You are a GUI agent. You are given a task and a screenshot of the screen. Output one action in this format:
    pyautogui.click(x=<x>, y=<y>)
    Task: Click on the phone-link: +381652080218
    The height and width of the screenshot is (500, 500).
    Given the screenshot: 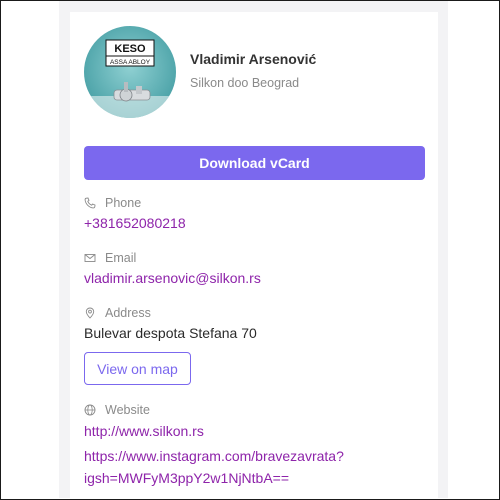 What is the action you would take?
    pyautogui.click(x=135, y=223)
    